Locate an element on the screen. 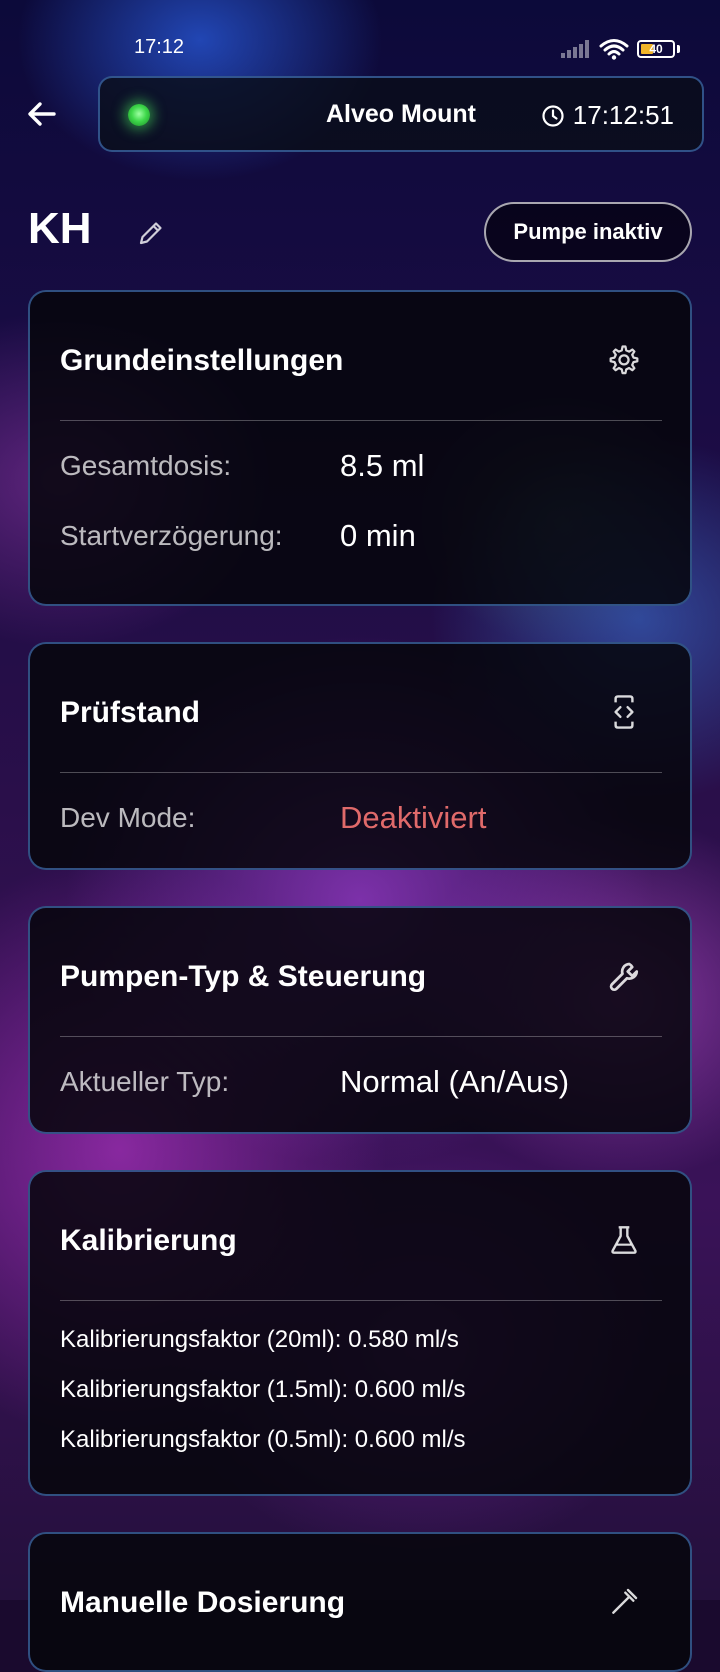 The height and width of the screenshot is (1672, 720). row-value: 8.5 ml is located at coordinates (382, 465).